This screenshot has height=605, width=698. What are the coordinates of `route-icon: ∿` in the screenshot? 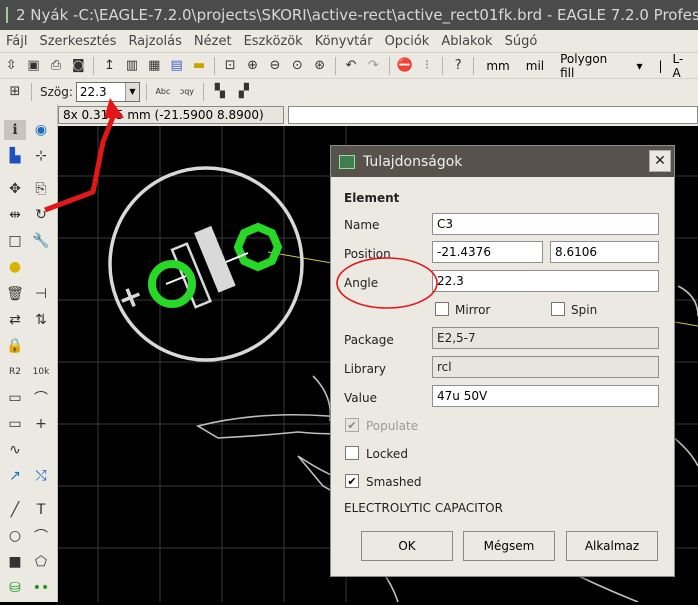 It's located at (15, 450).